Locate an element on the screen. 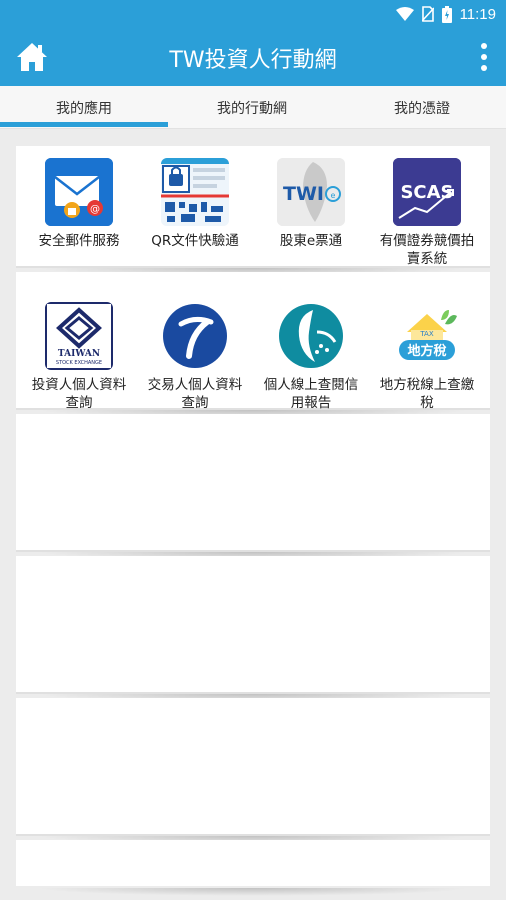 This screenshot has width=506, height=900. tse-icon-text: TAIWAN is located at coordinates (79, 354).